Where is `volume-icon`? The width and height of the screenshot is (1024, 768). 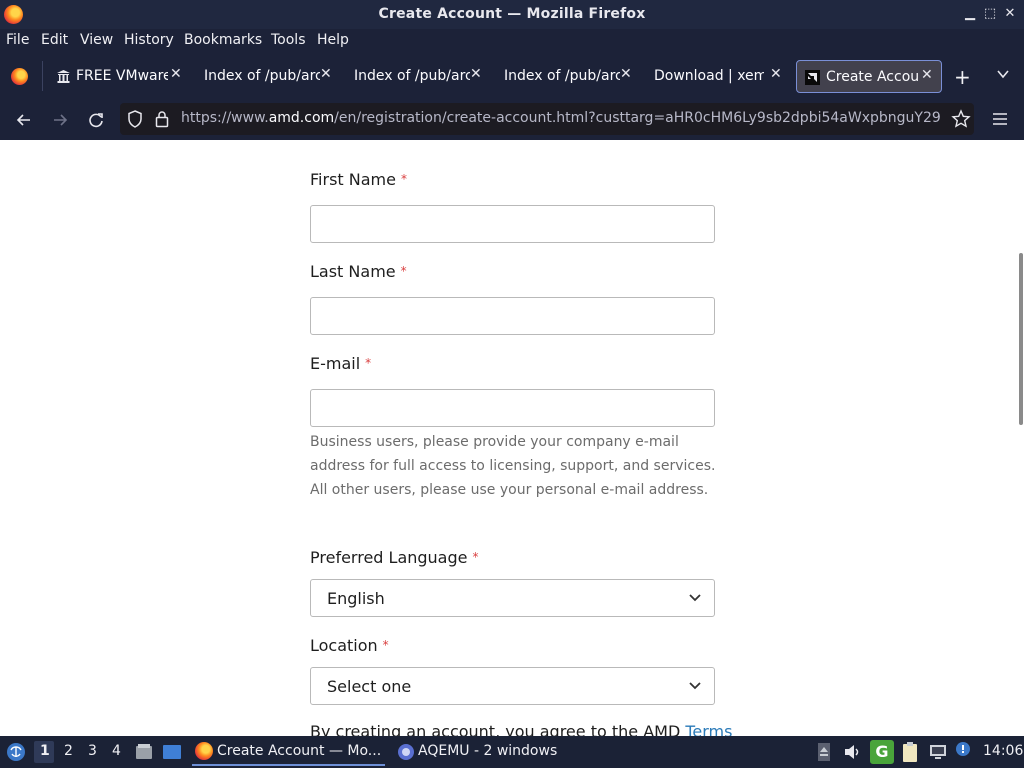
volume-icon is located at coordinates (852, 752).